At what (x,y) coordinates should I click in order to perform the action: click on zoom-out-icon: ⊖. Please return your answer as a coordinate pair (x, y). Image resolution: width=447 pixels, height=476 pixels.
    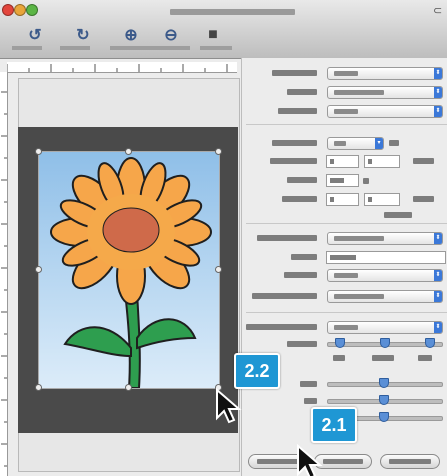
    Looking at the image, I should click on (171, 35).